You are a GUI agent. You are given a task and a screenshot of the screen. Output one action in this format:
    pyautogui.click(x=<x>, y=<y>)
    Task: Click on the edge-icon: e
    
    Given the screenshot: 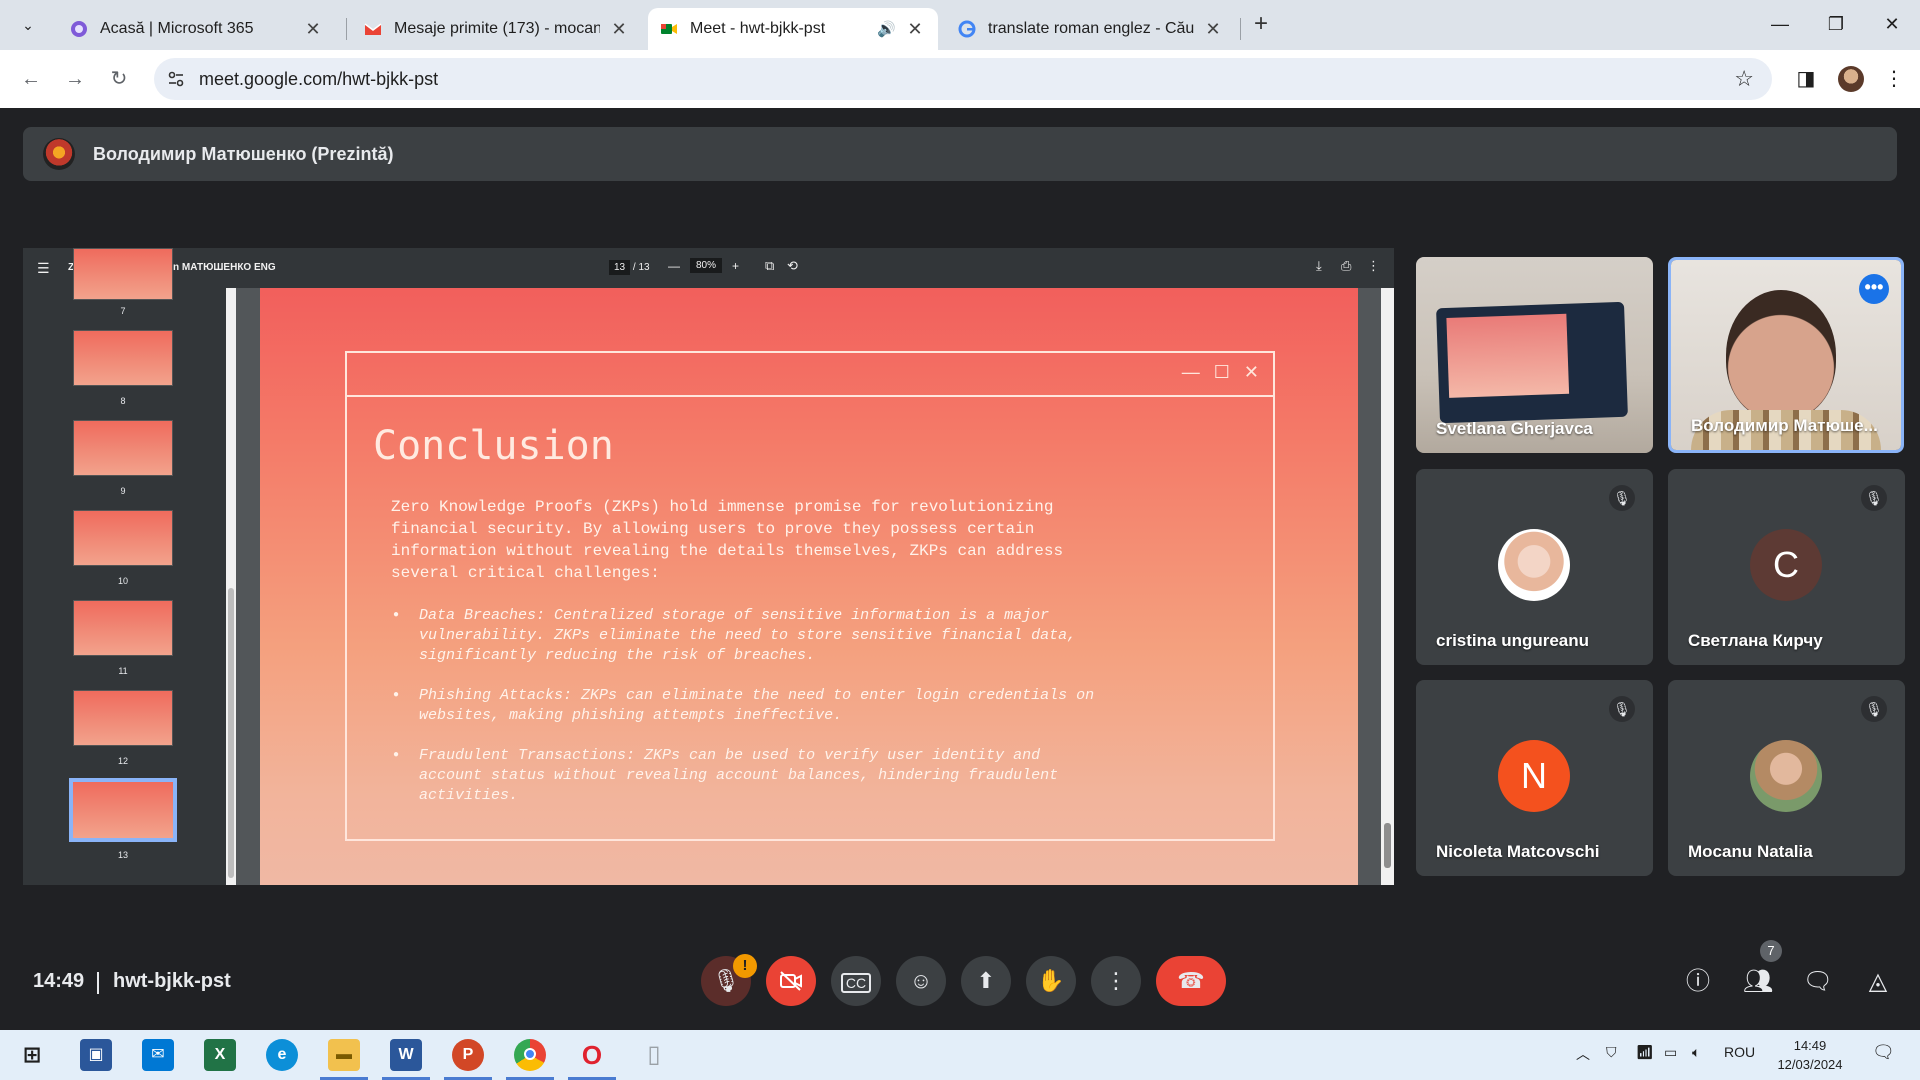 What is the action you would take?
    pyautogui.click(x=282, y=1055)
    